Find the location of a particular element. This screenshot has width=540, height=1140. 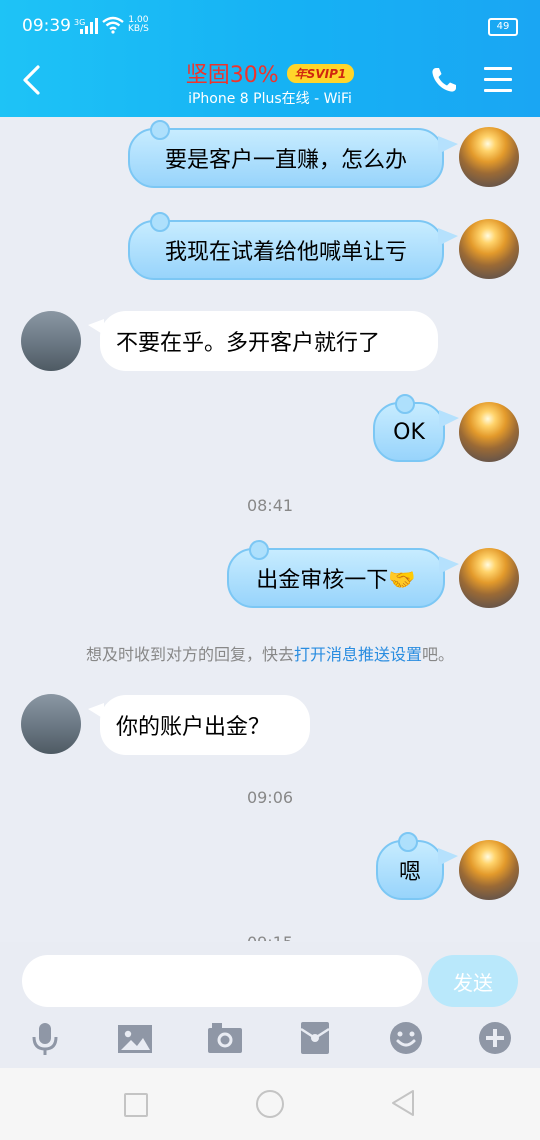

network-speed: 1.00 KB/S is located at coordinates (138, 25).